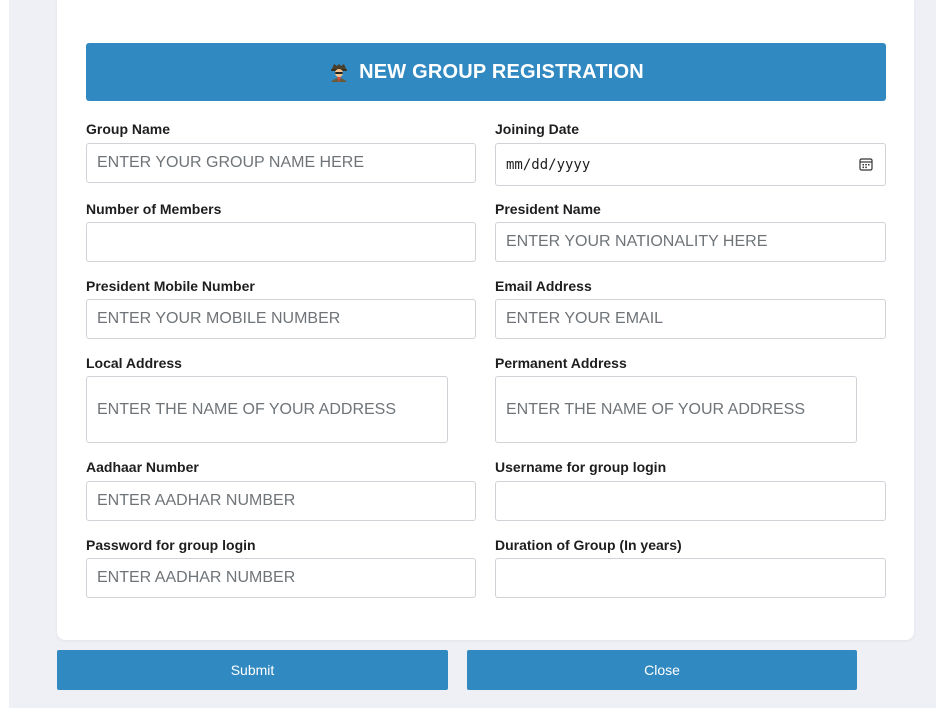  Describe the element at coordinates (154, 209) in the screenshot. I see `number-of-members-label: Number of Members` at that location.